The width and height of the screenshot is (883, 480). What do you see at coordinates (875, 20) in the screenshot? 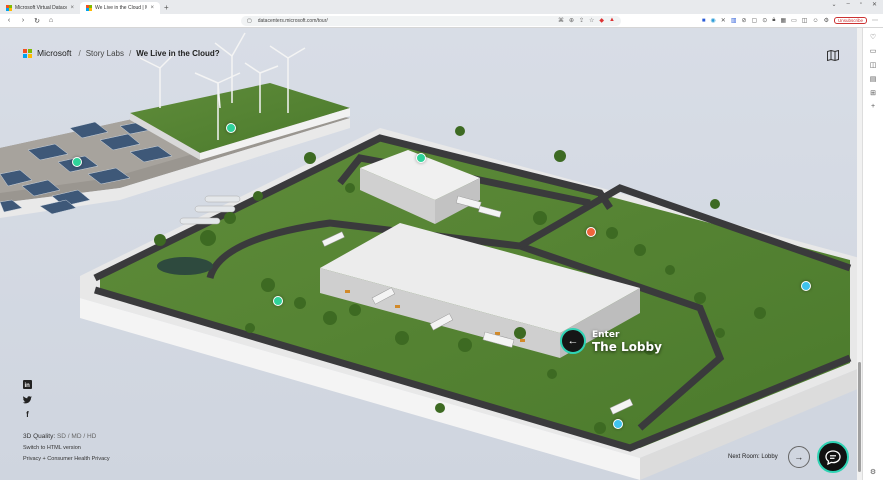
I see `menu-icon: ⋯` at bounding box center [875, 20].